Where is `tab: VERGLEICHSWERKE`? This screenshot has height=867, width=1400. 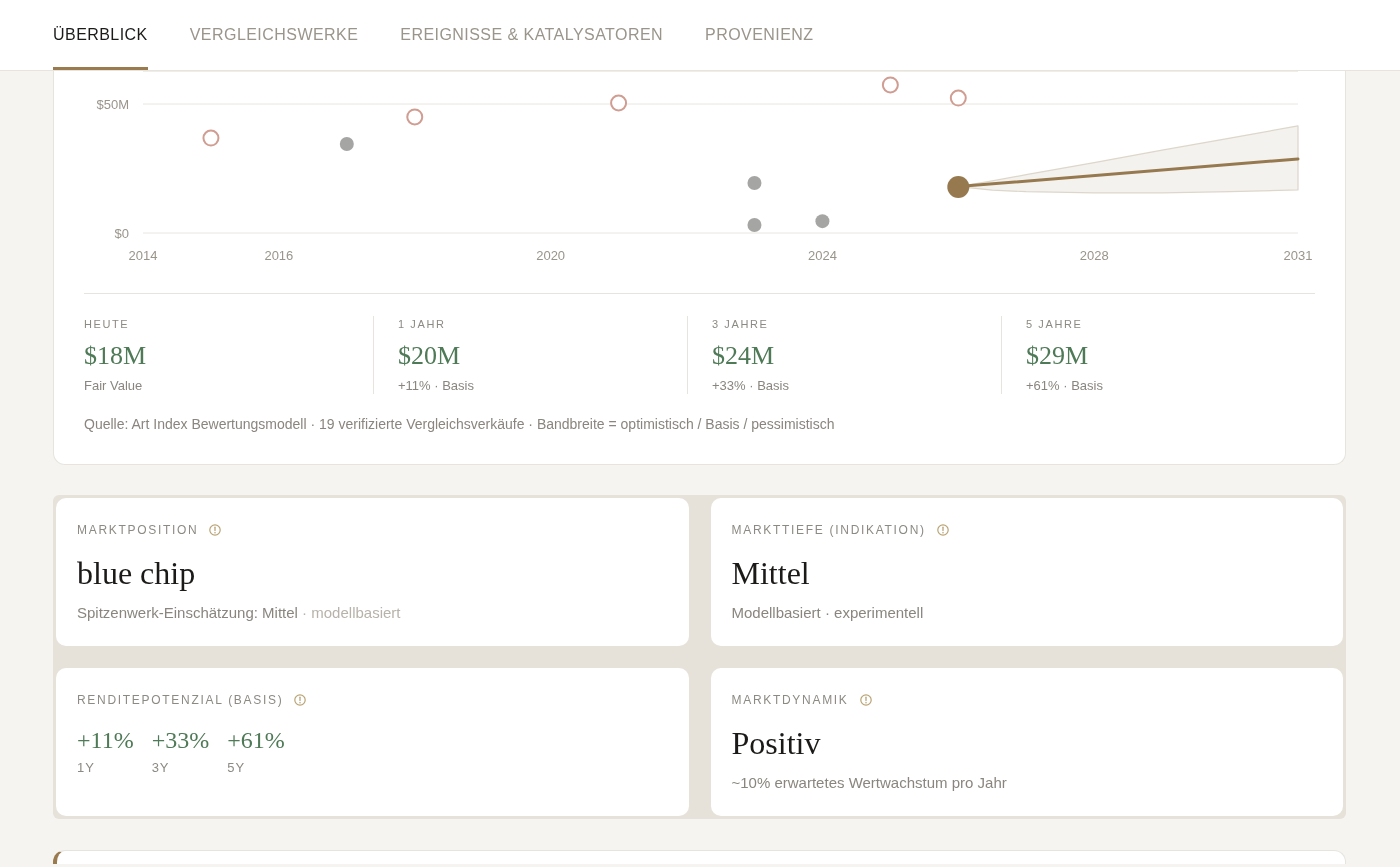 tab: VERGLEICHSWERKE is located at coordinates (274, 35).